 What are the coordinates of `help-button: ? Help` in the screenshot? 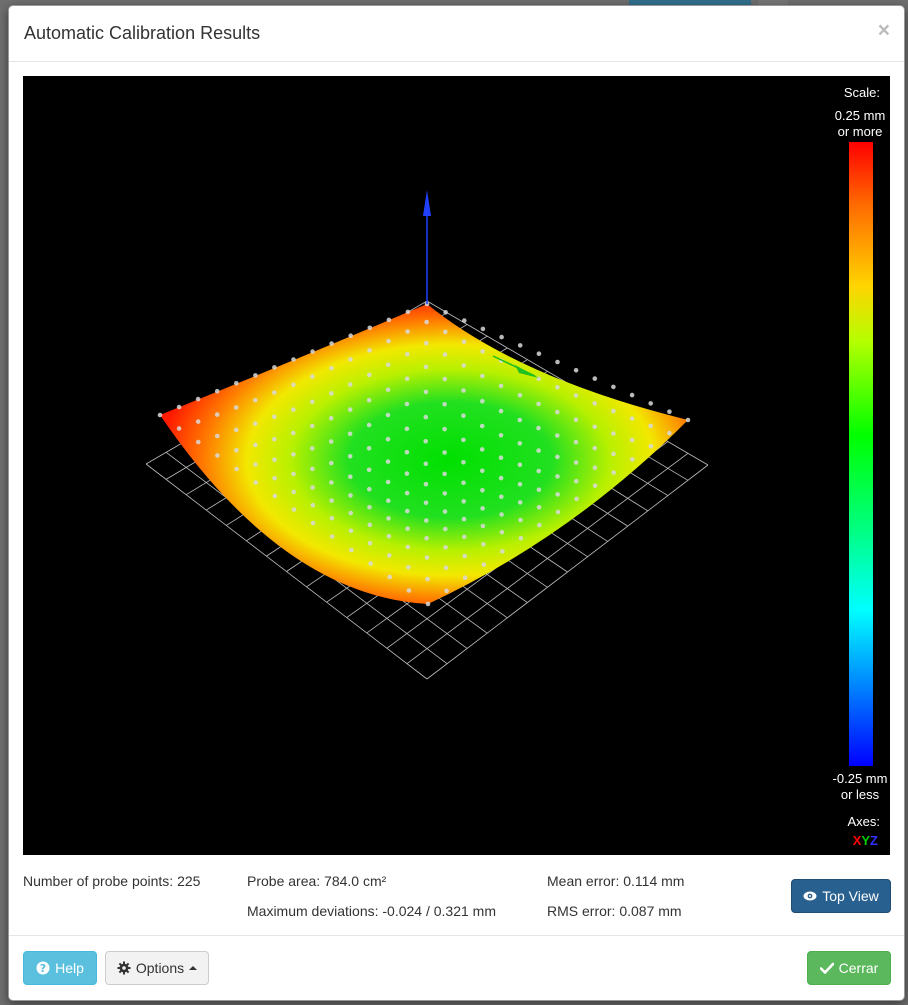 It's located at (60, 968).